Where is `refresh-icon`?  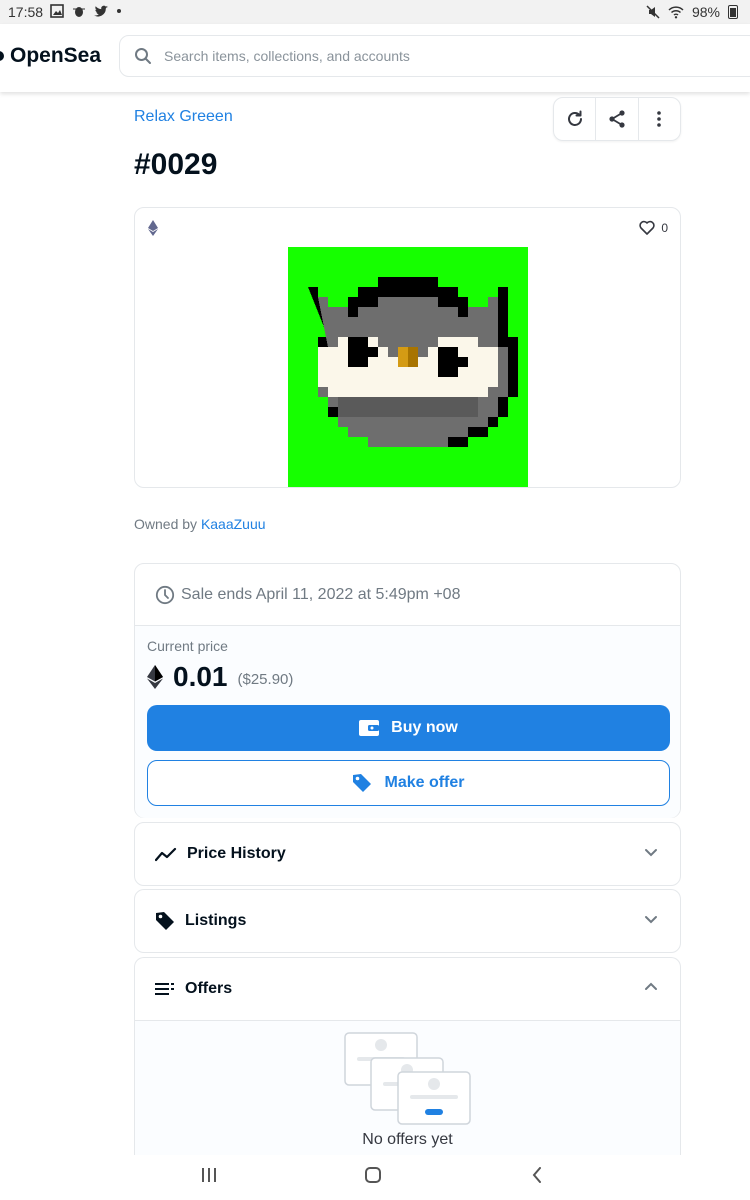 refresh-icon is located at coordinates (574, 118).